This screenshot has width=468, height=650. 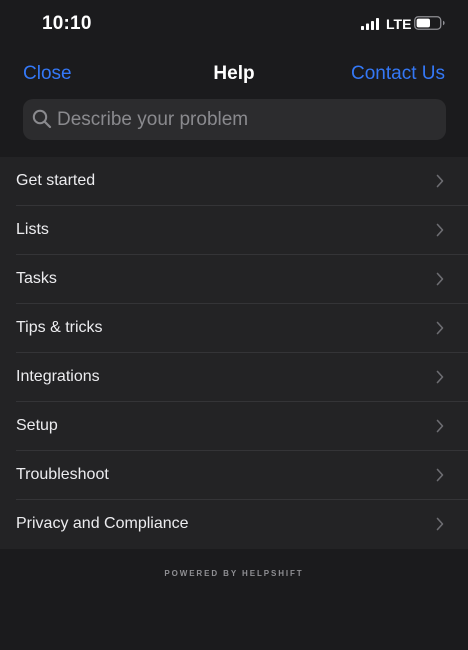 I want to click on contact-us-button: Contact Us, so click(x=398, y=74).